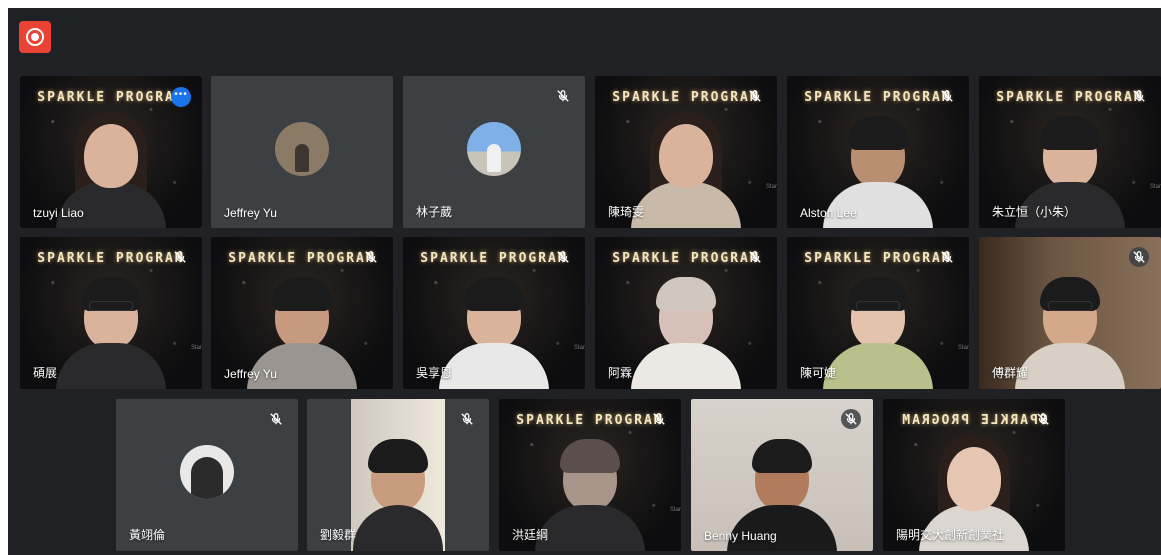 The width and height of the screenshot is (1161, 555). I want to click on participant-tile: SPARKLE PROGRAM 陽明交大創新創業社, so click(974, 475).